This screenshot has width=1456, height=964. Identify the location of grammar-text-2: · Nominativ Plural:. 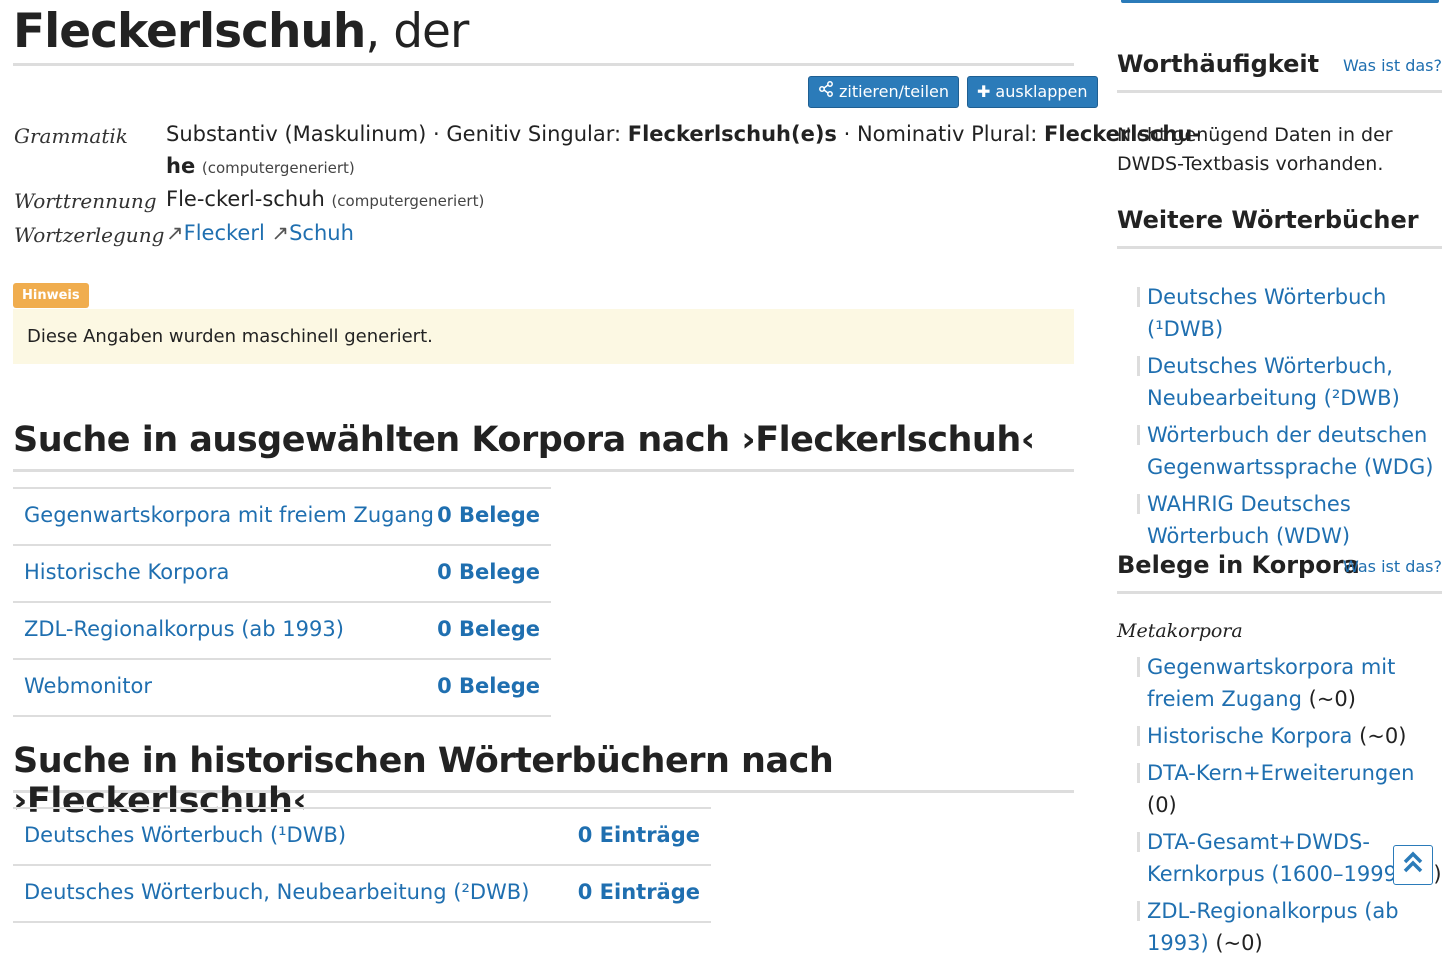
(940, 134).